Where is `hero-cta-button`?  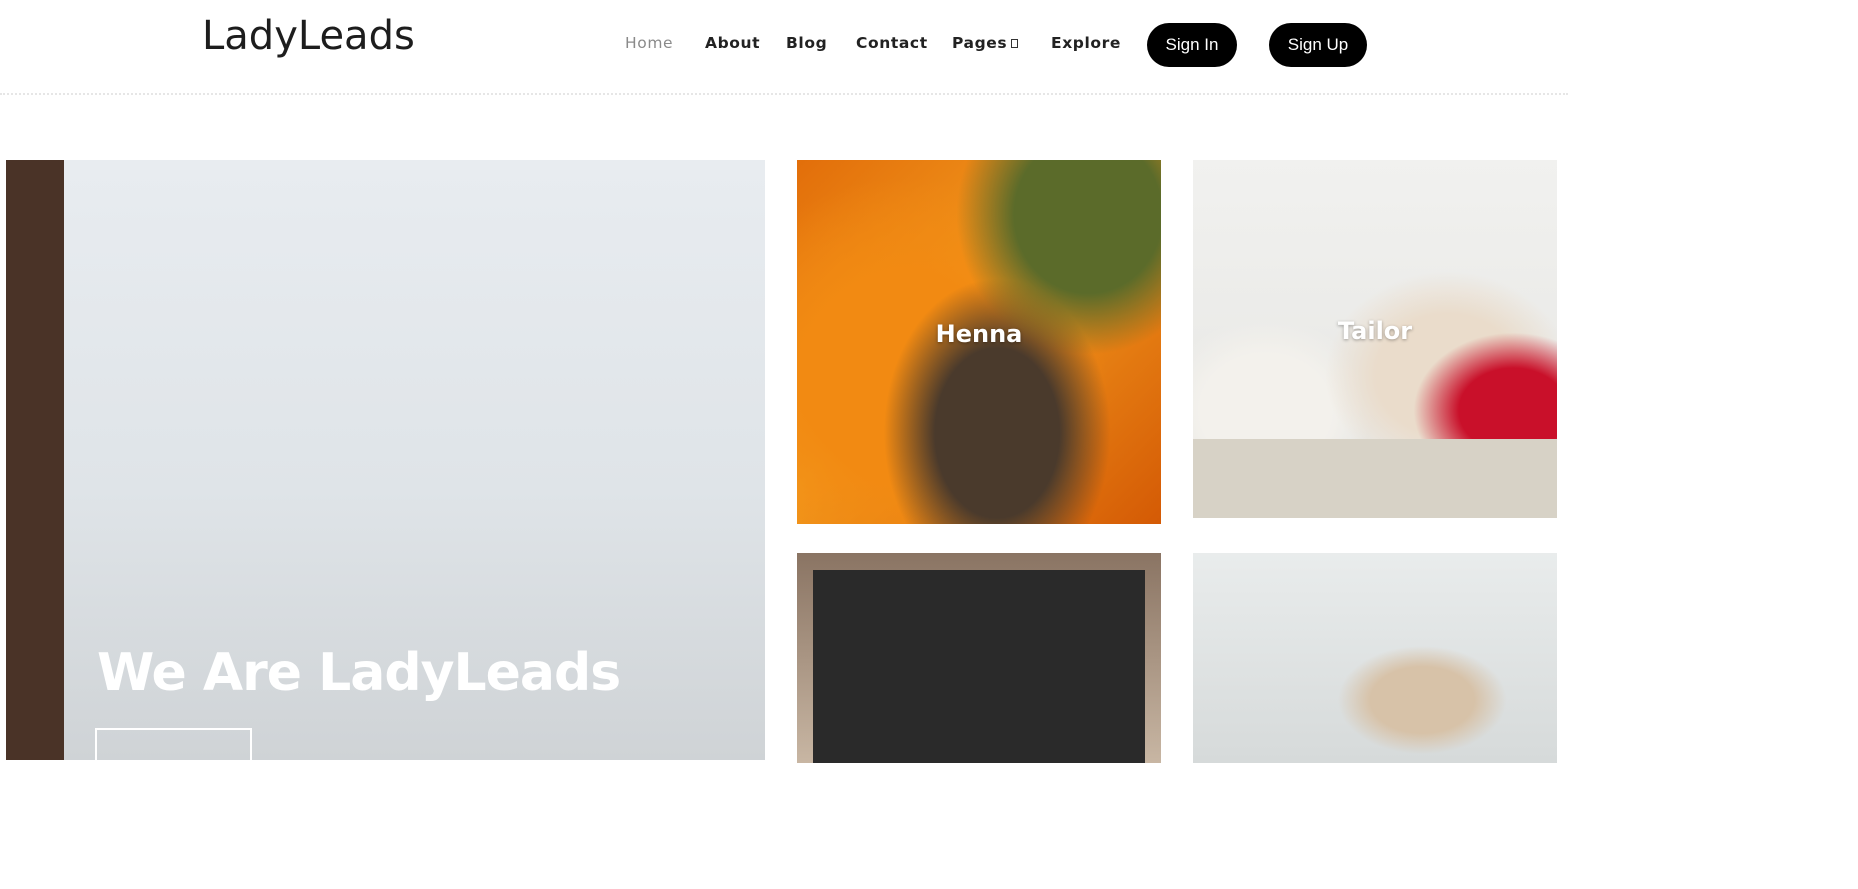
hero-cta-button is located at coordinates (173, 744).